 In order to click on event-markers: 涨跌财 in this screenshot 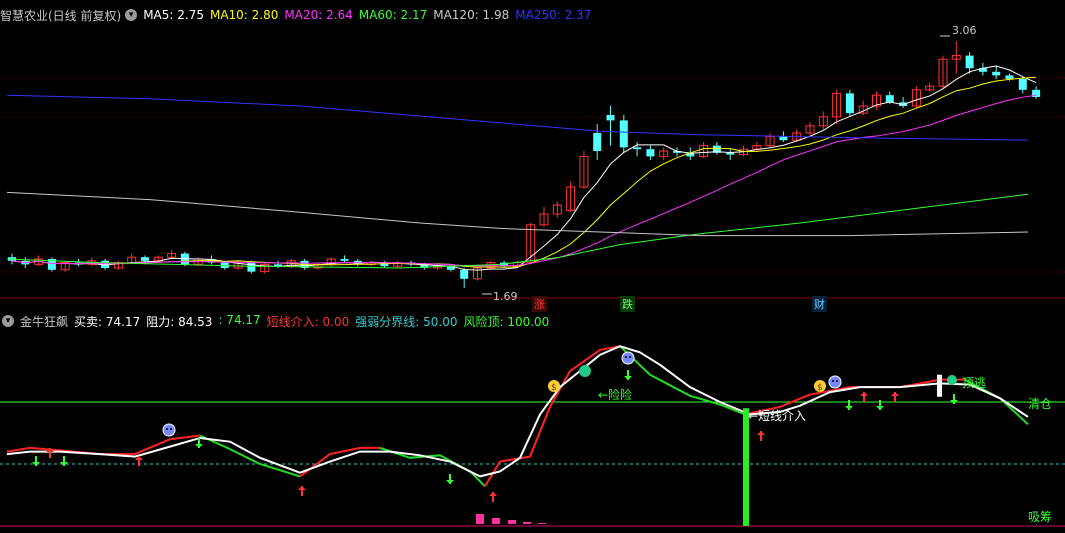, I will do `click(532, 304)`.